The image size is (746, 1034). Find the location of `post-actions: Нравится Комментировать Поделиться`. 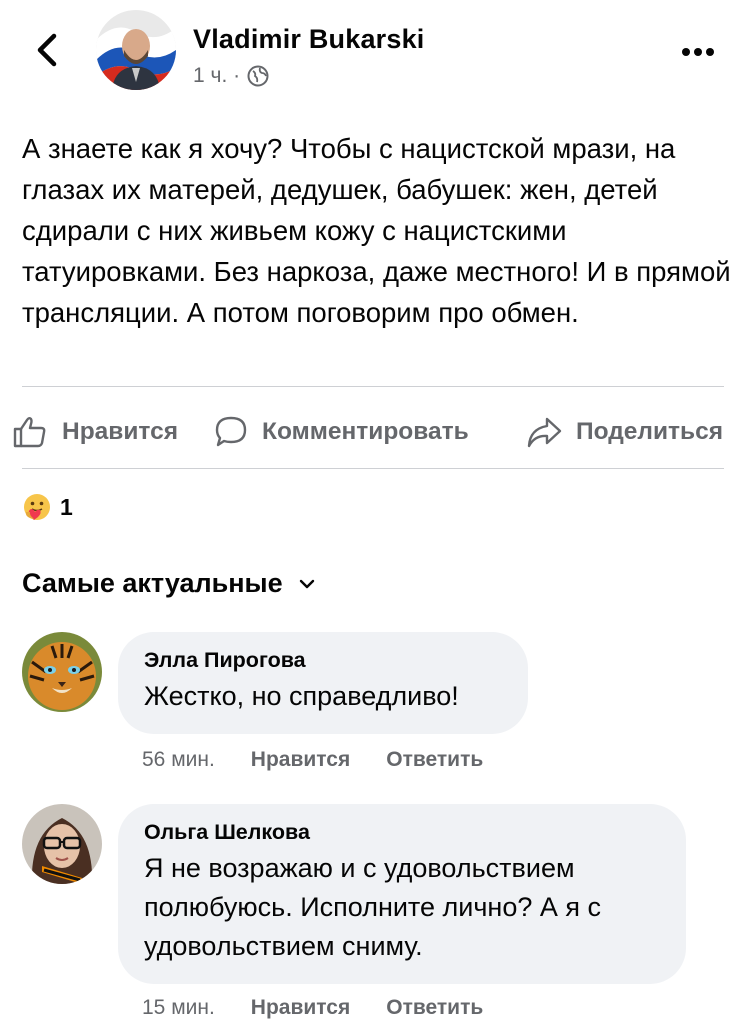

post-actions: Нравится Комментировать Поделиться is located at coordinates (373, 432).